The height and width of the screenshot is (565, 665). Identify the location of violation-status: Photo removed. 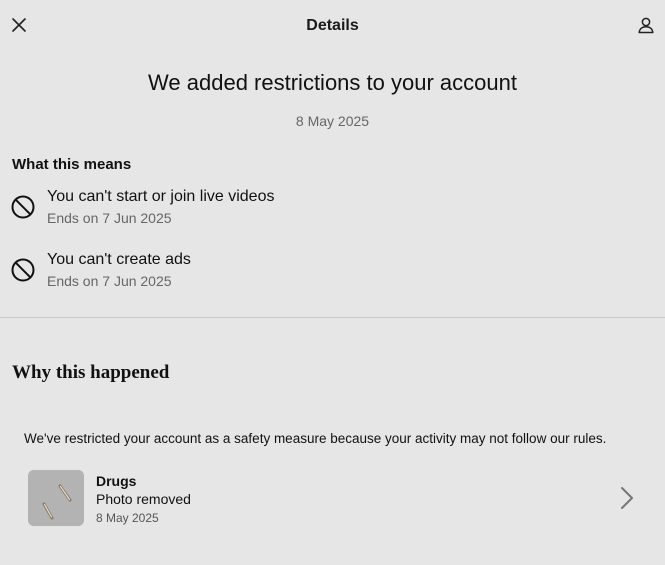
(143, 499).